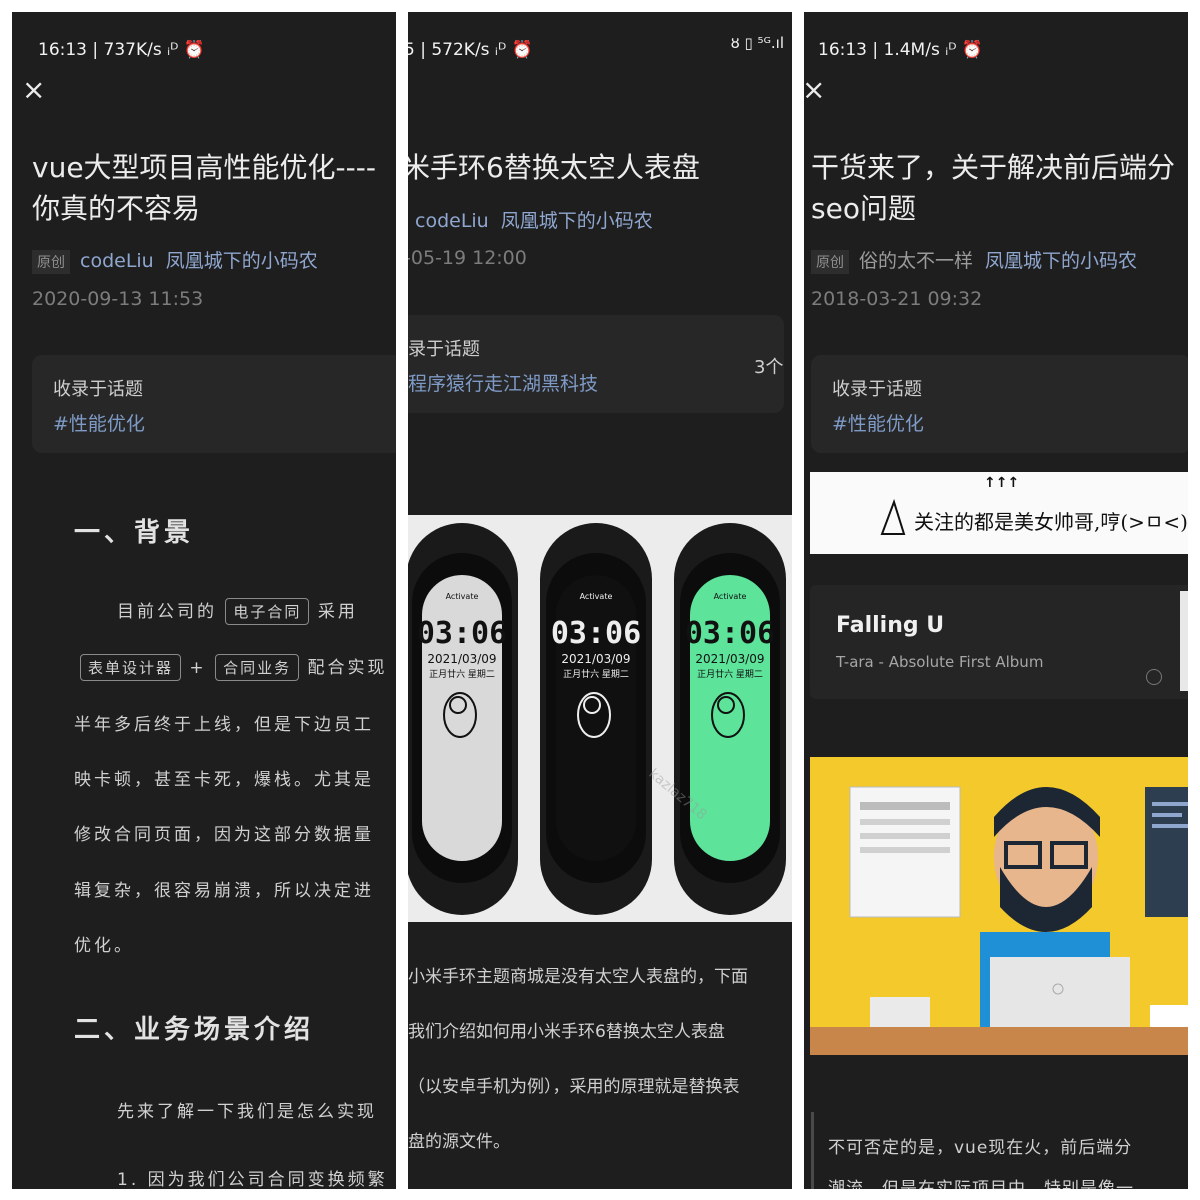  What do you see at coordinates (116, 208) in the screenshot?
I see `article-title-line2: 你真的不容易` at bounding box center [116, 208].